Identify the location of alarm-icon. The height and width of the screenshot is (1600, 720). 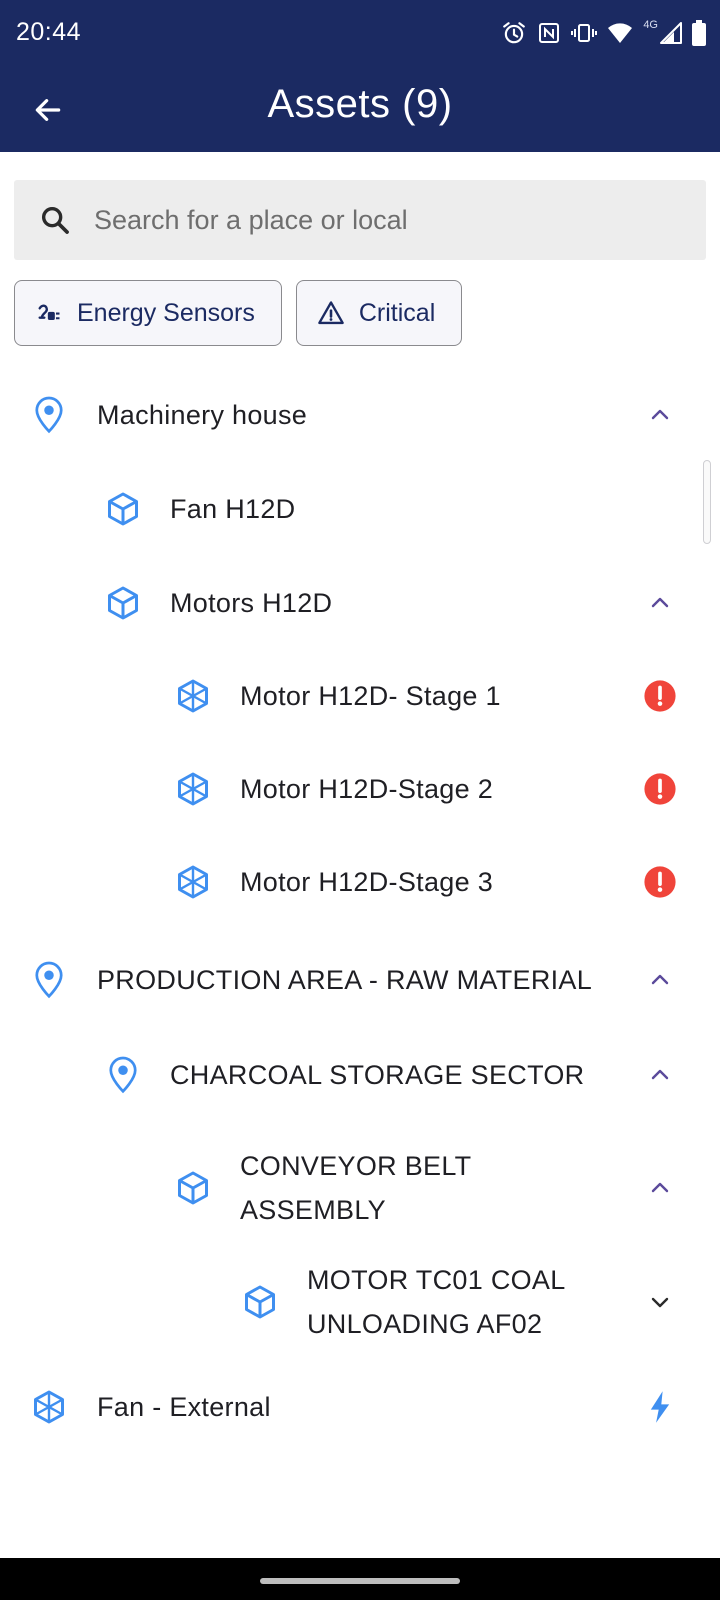
(514, 33).